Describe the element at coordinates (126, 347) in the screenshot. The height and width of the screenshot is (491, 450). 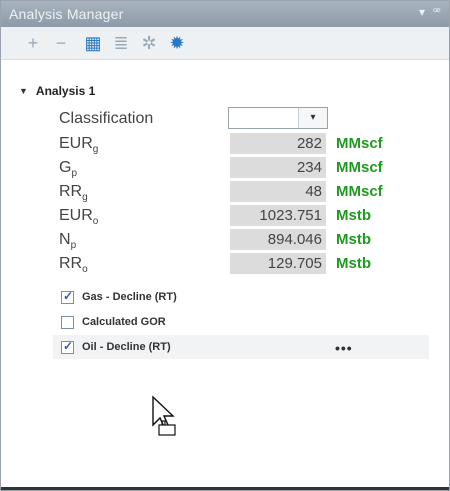
I see `oil-decline-label: Oil - Decline (RT)` at that location.